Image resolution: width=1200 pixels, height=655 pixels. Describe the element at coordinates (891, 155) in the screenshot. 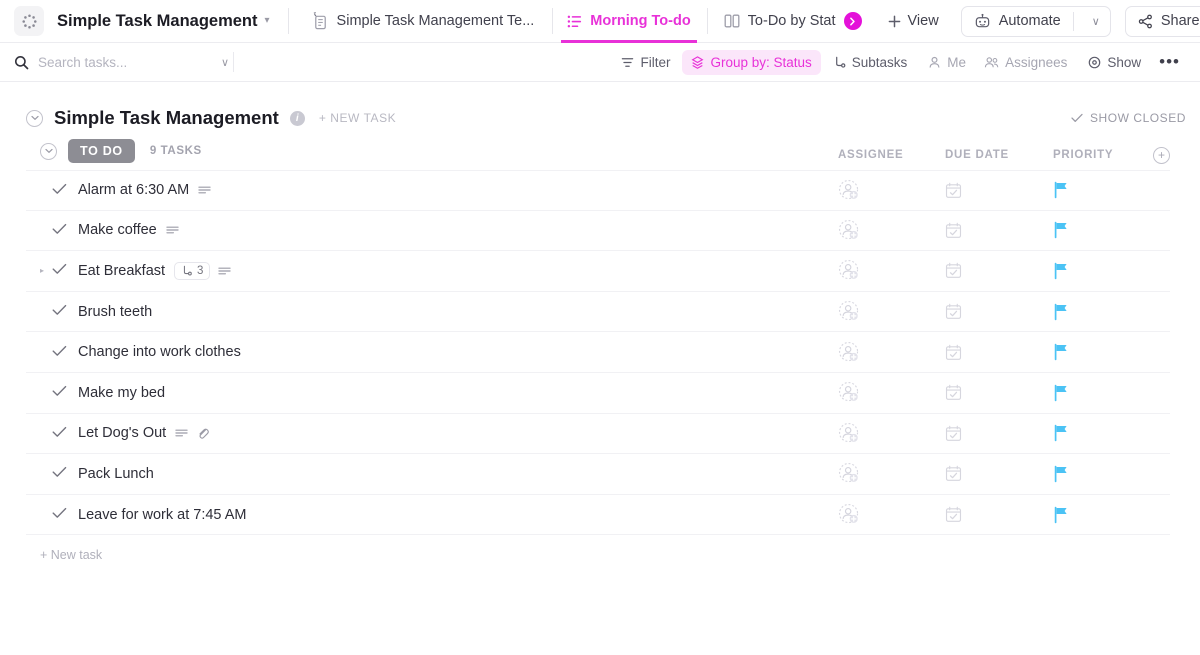

I see `column-header-assignee: ASSIGNEE` at that location.